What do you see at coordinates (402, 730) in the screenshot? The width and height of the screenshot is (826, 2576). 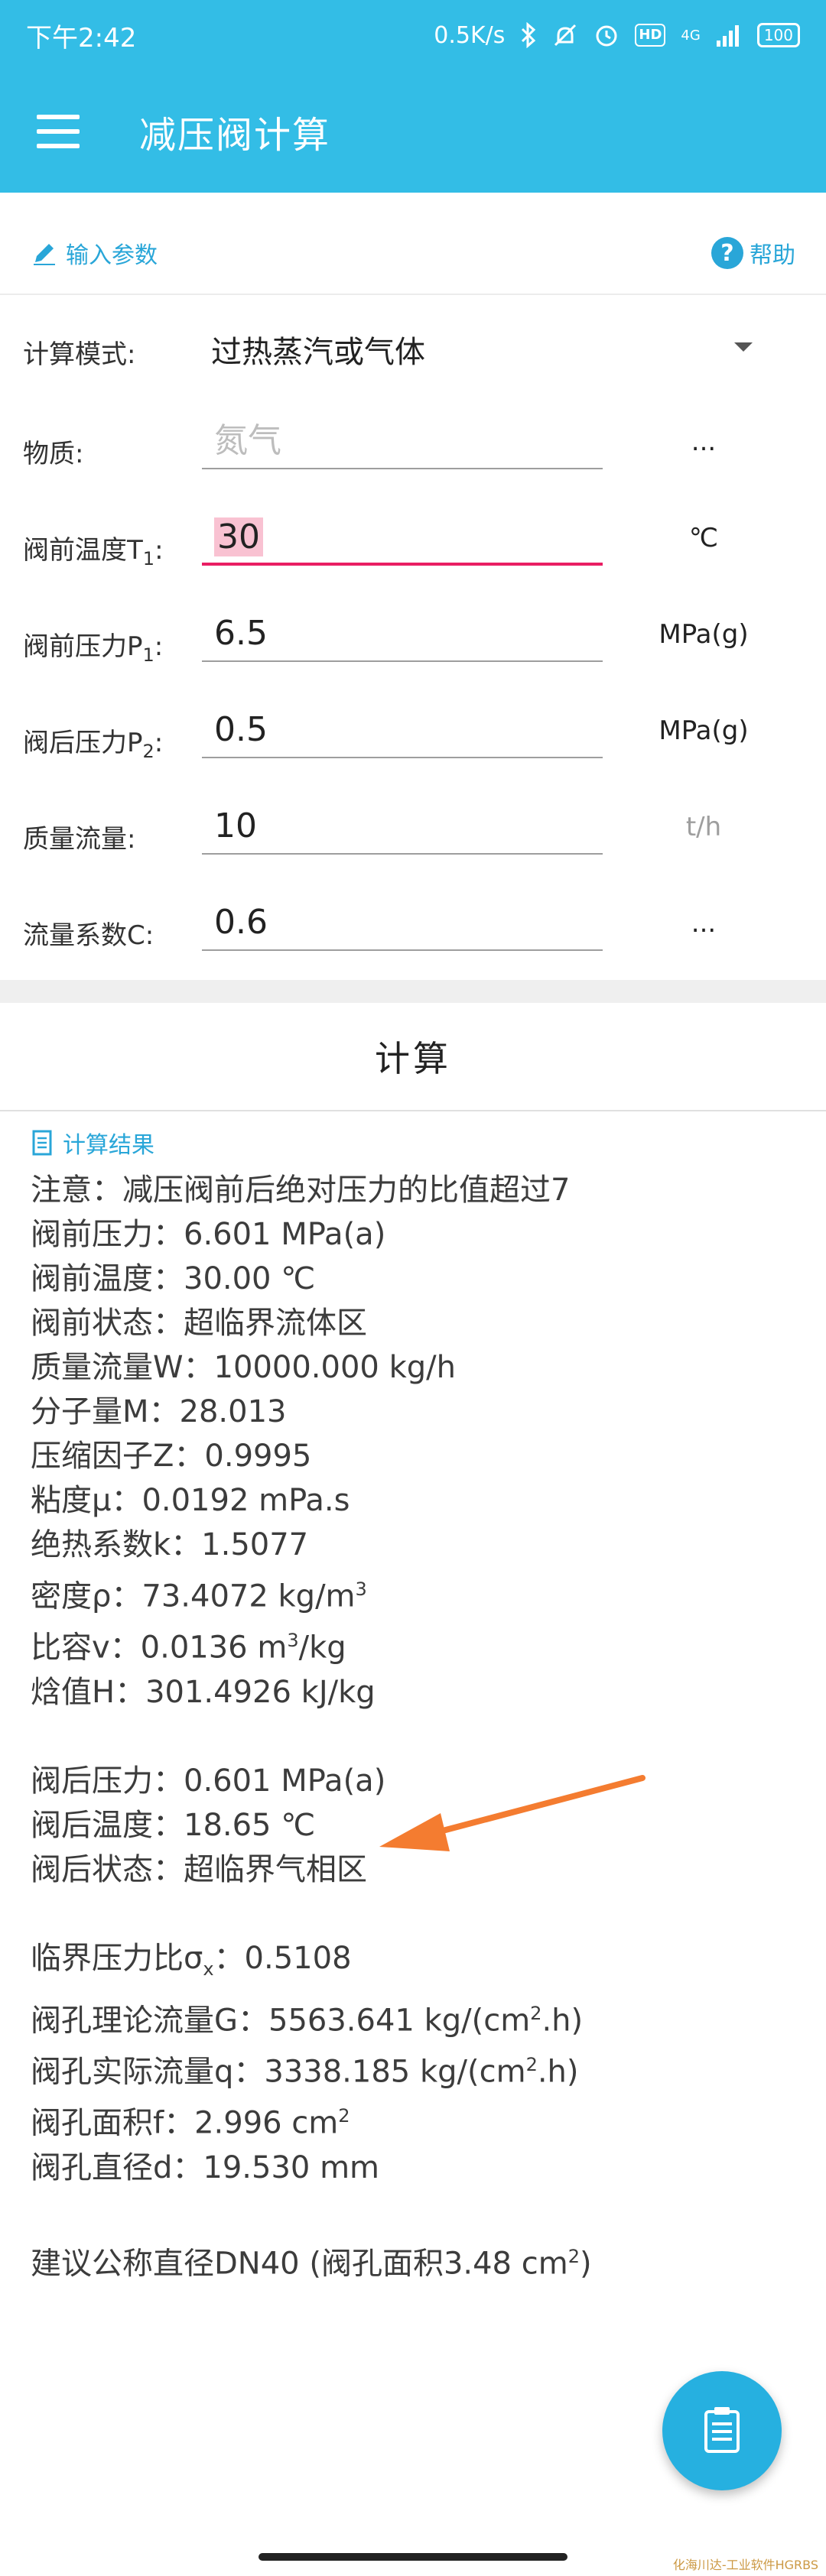 I see `outlet-pressure-input: 0.5` at bounding box center [402, 730].